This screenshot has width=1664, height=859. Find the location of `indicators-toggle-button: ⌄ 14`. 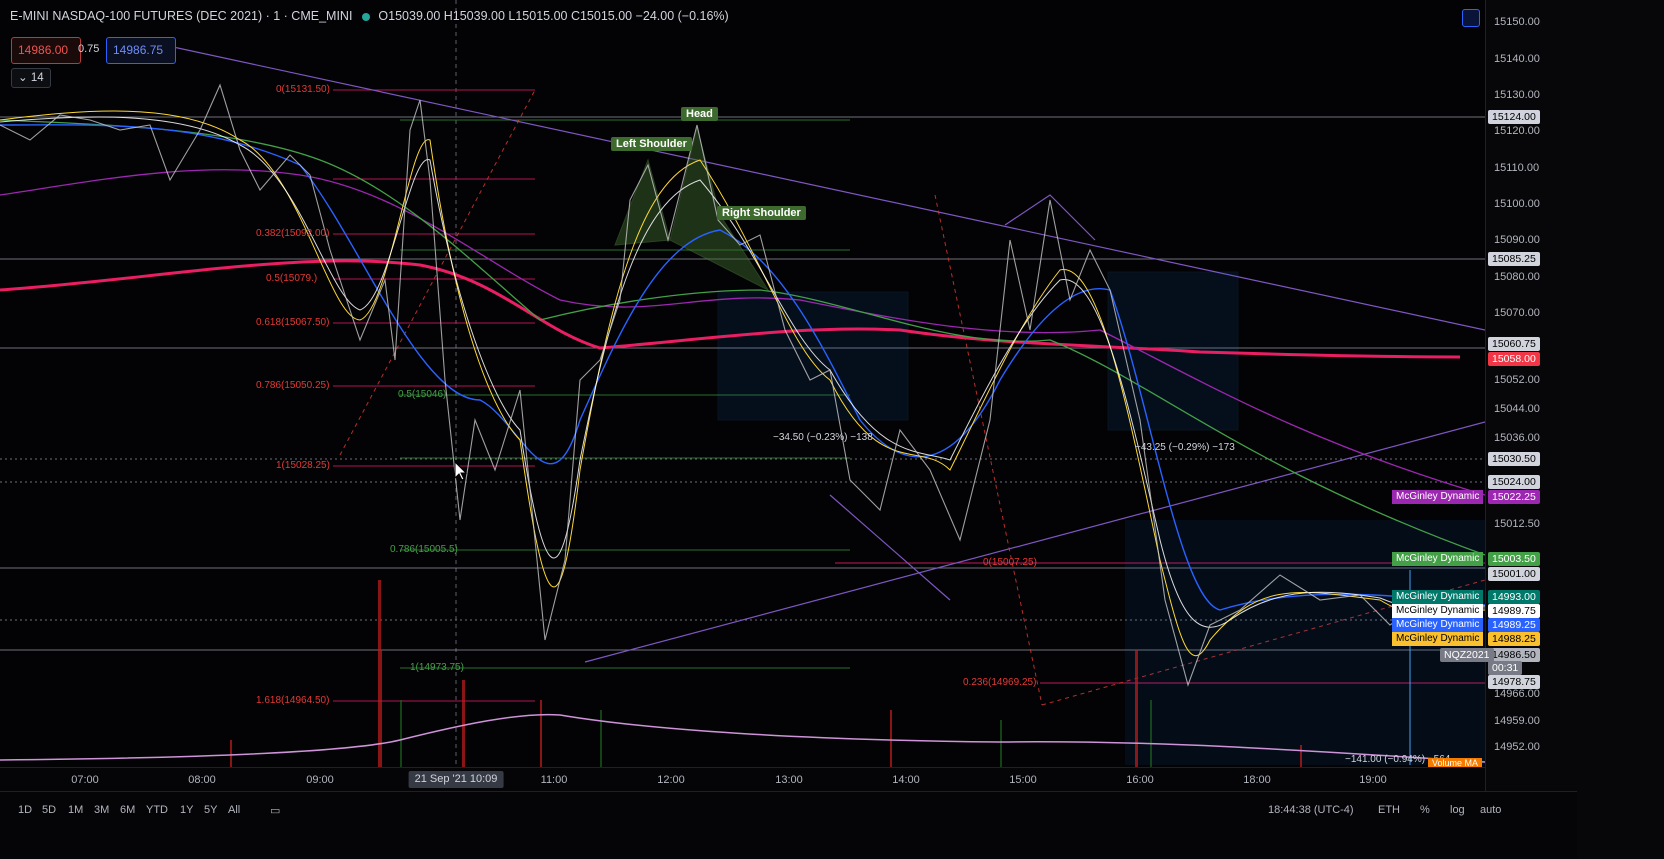

indicators-toggle-button: ⌄ 14 is located at coordinates (31, 78).